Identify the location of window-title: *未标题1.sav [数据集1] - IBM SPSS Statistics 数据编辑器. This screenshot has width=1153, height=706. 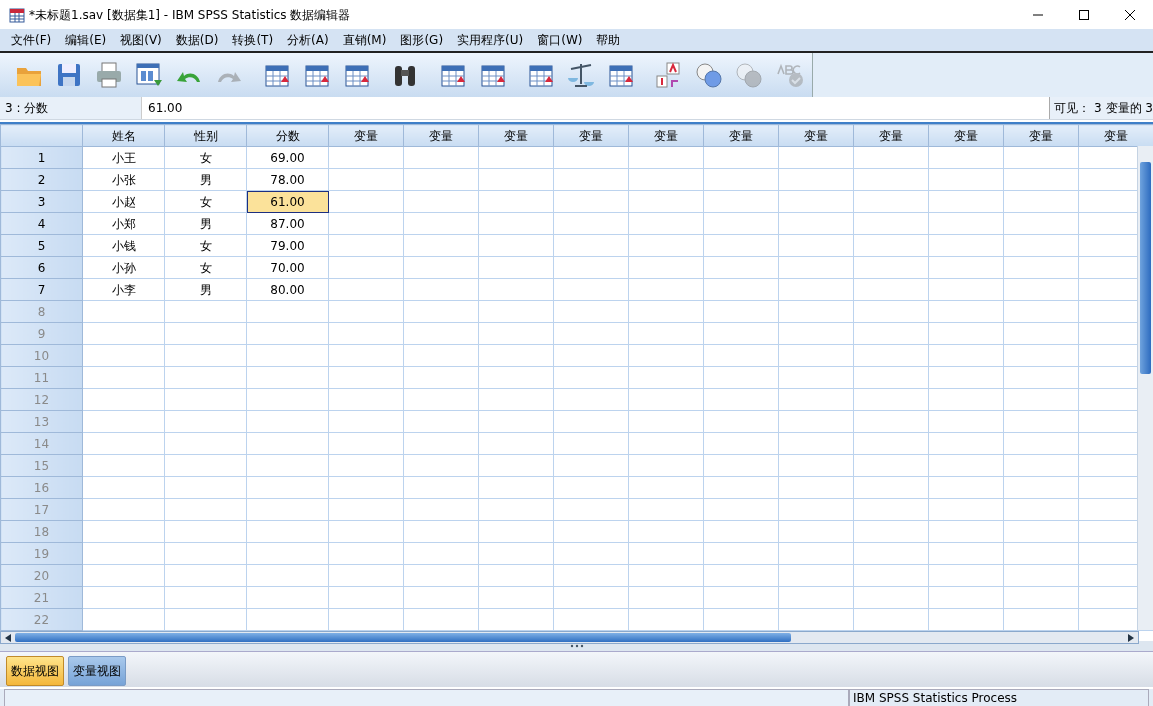
(190, 15).